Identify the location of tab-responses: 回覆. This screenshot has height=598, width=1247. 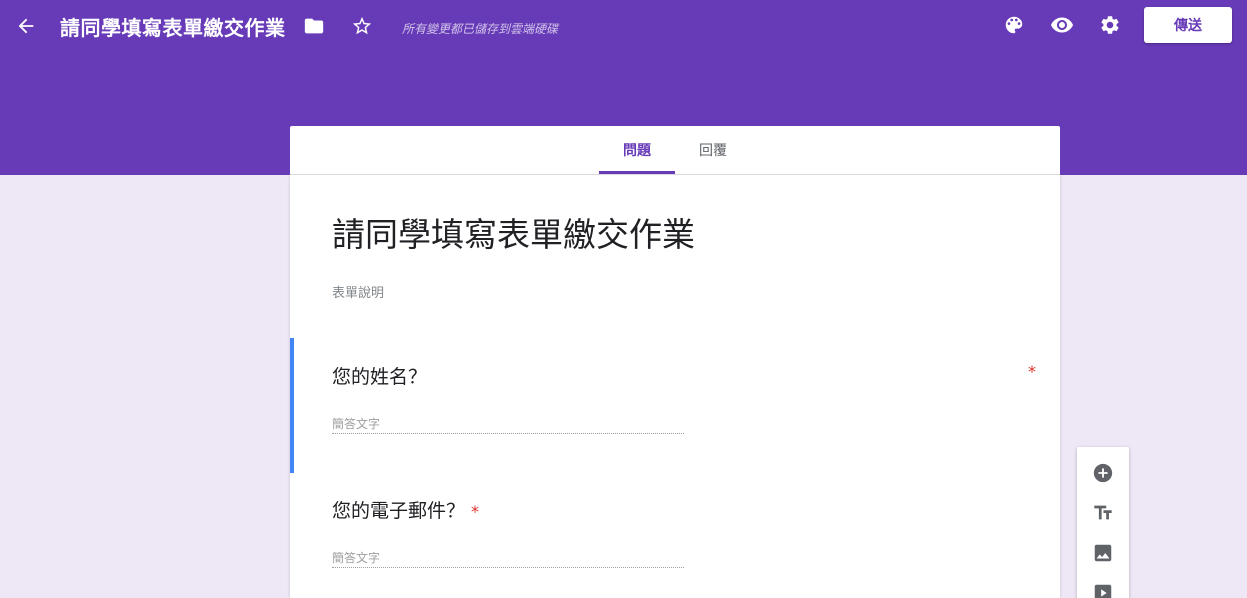
(713, 150).